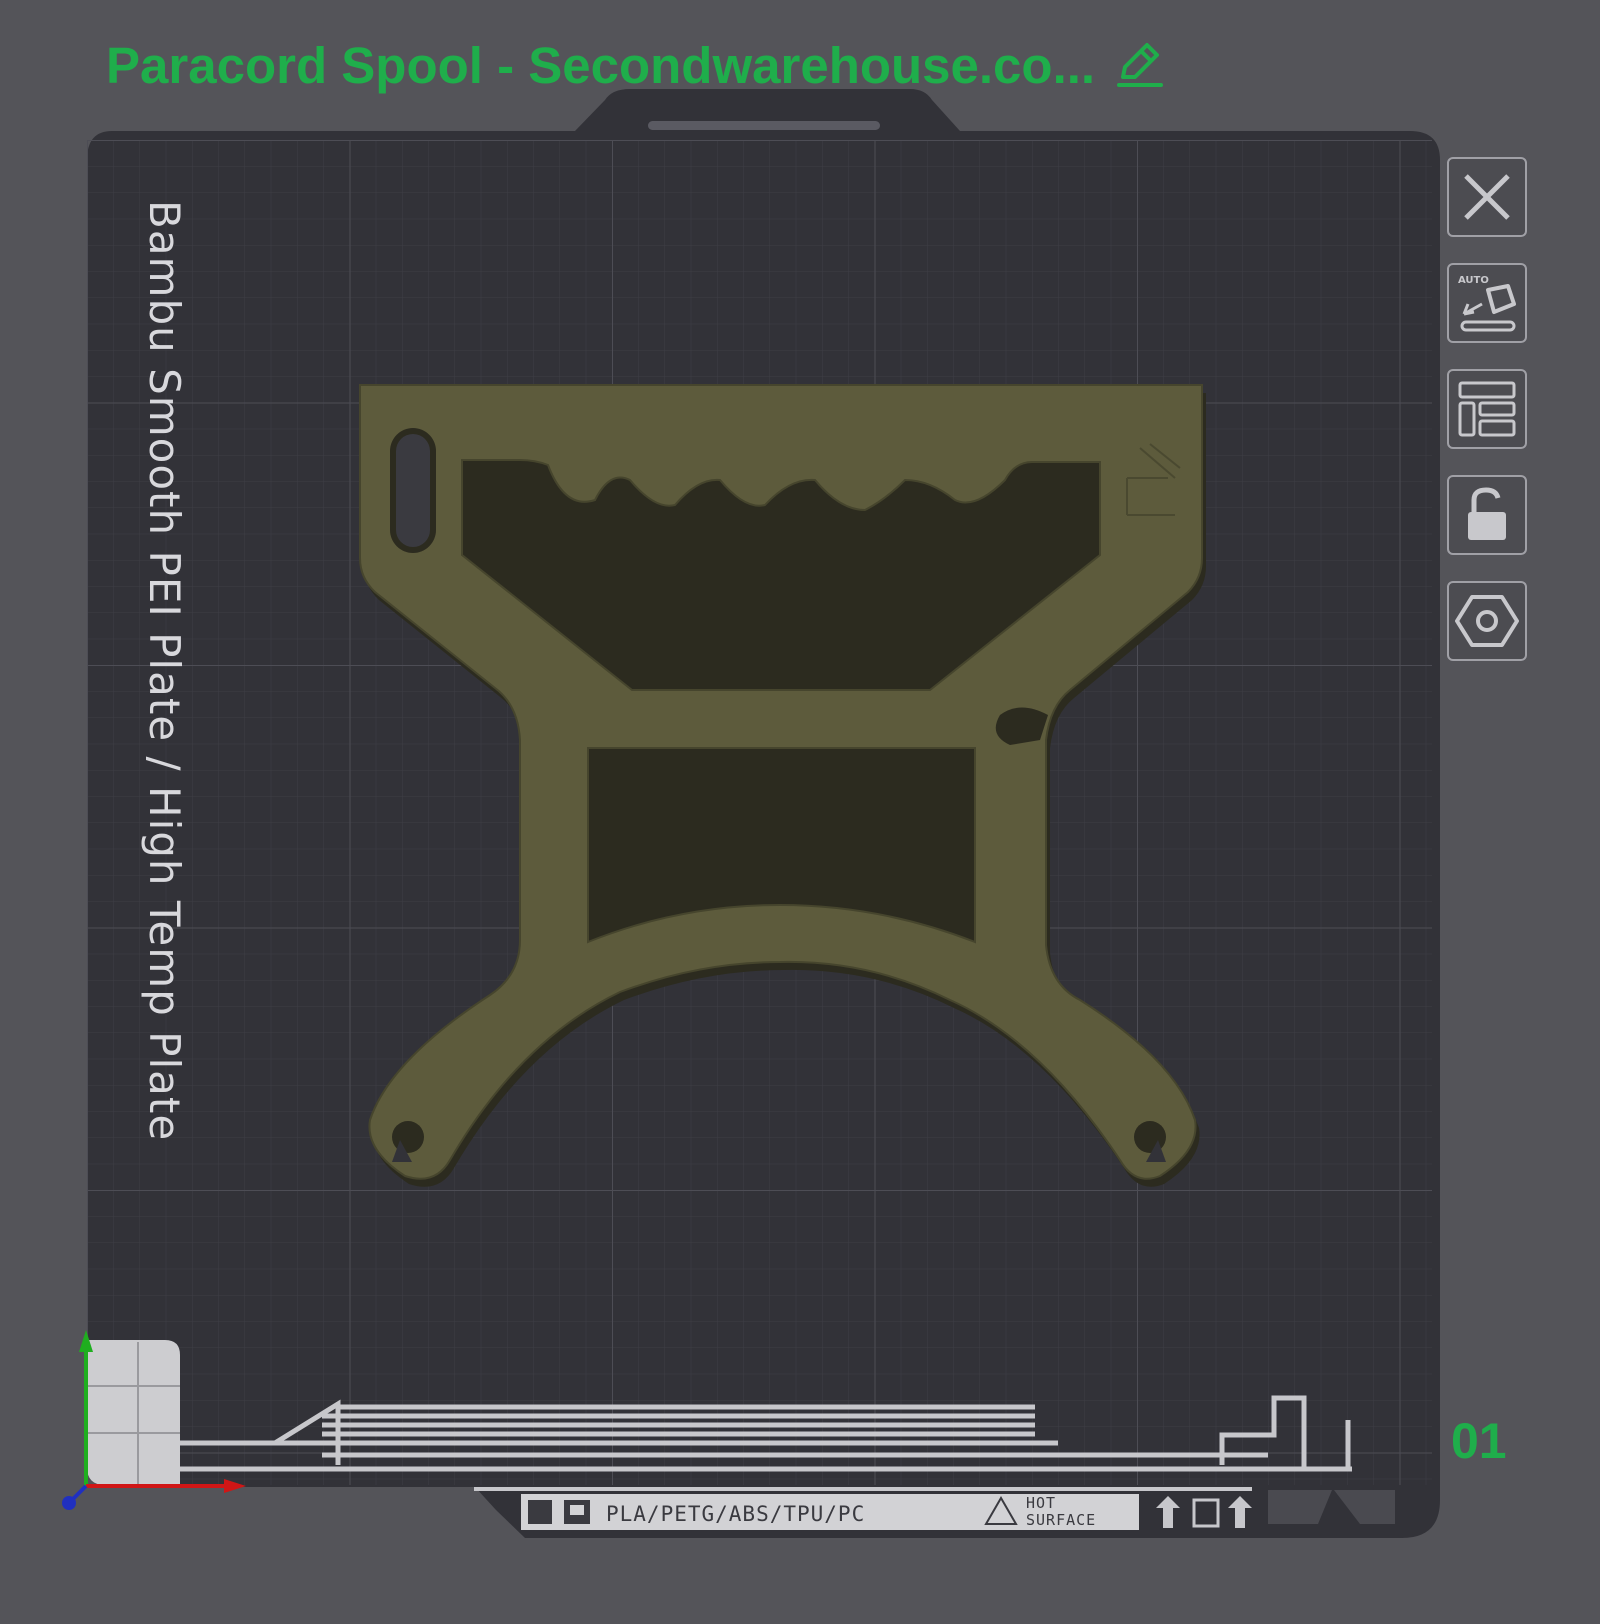 The width and height of the screenshot is (1600, 1624). Describe the element at coordinates (764, 125) in the screenshot. I see `plate-notch-slot` at that location.